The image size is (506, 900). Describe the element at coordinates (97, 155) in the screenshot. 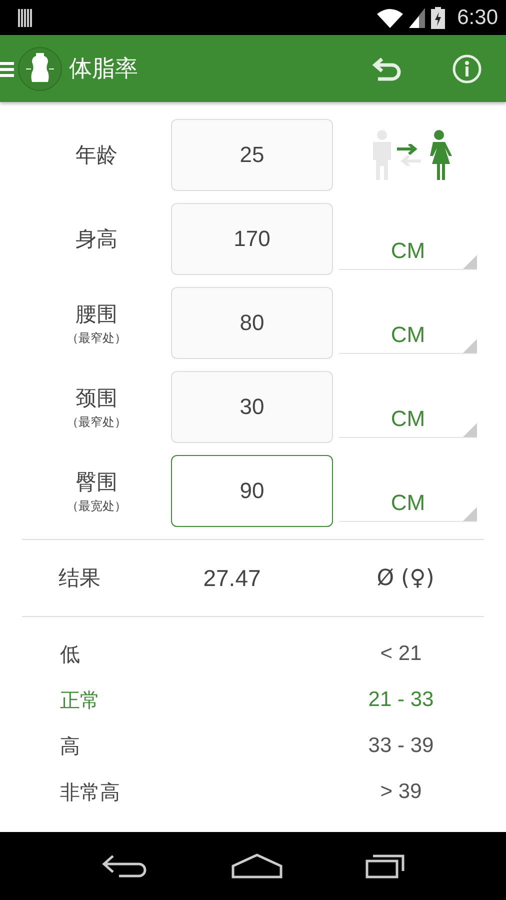

I see `field-label: 年龄` at that location.